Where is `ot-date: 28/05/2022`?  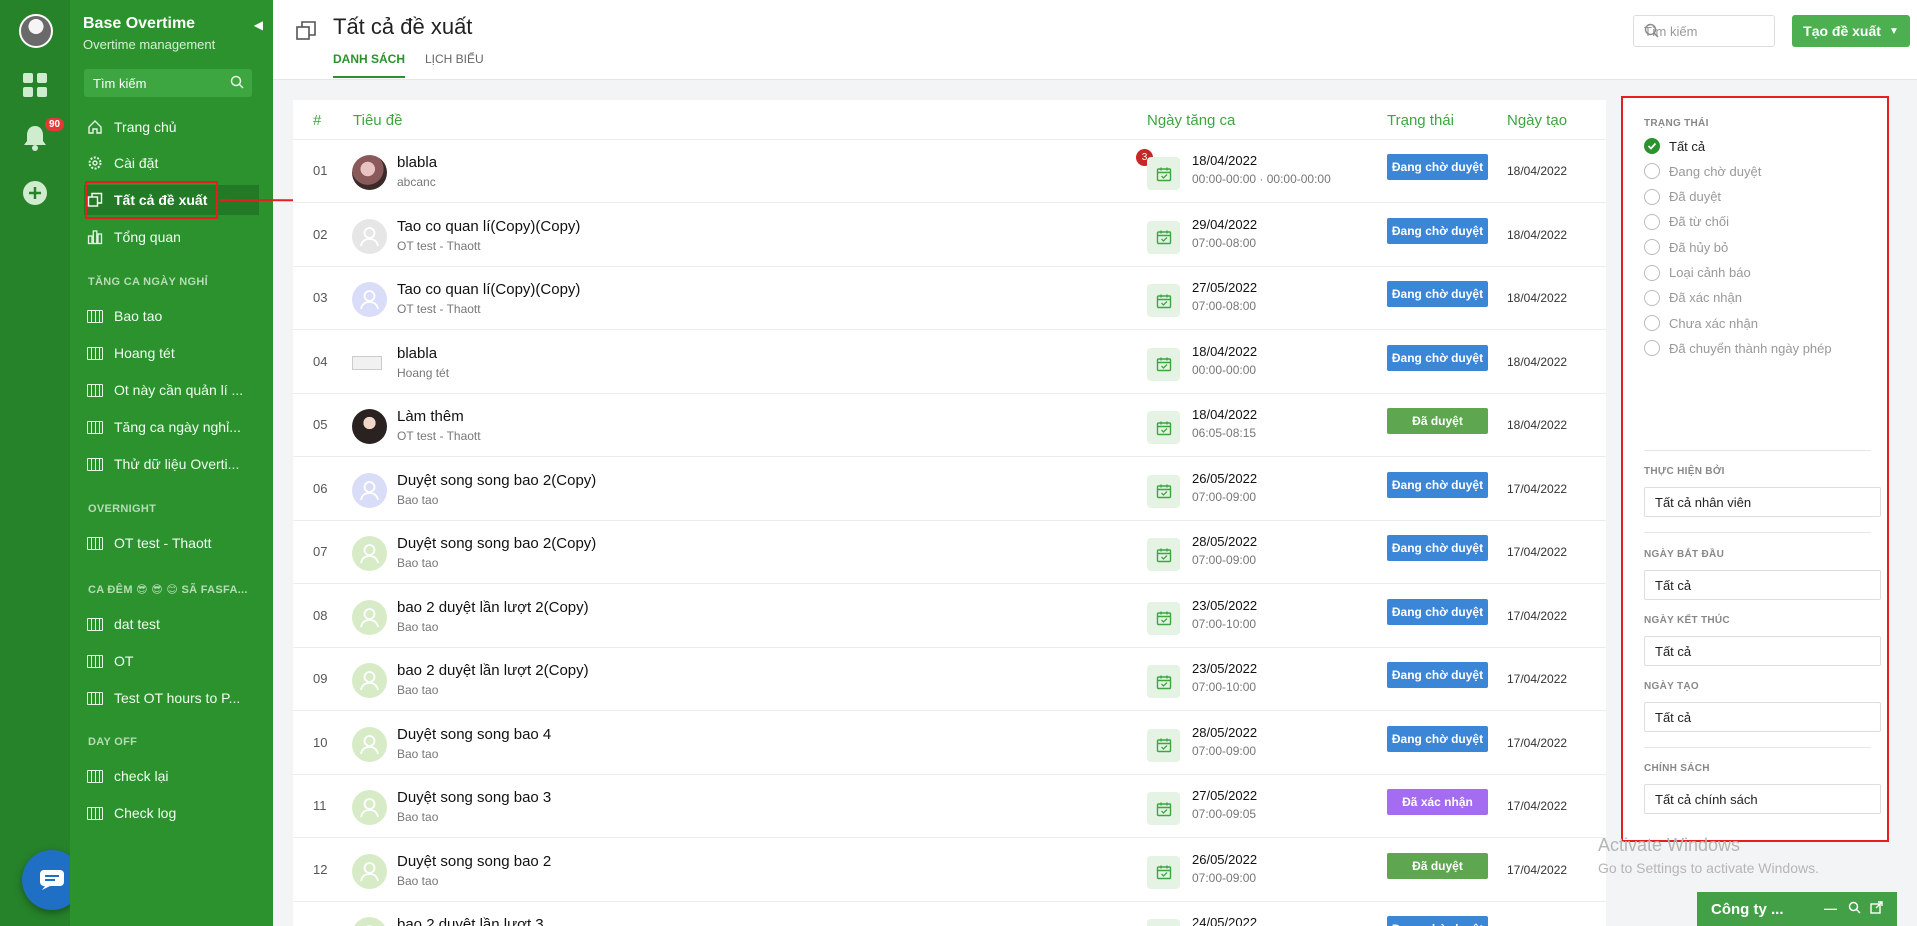
ot-date: 28/05/2022 is located at coordinates (1225, 541).